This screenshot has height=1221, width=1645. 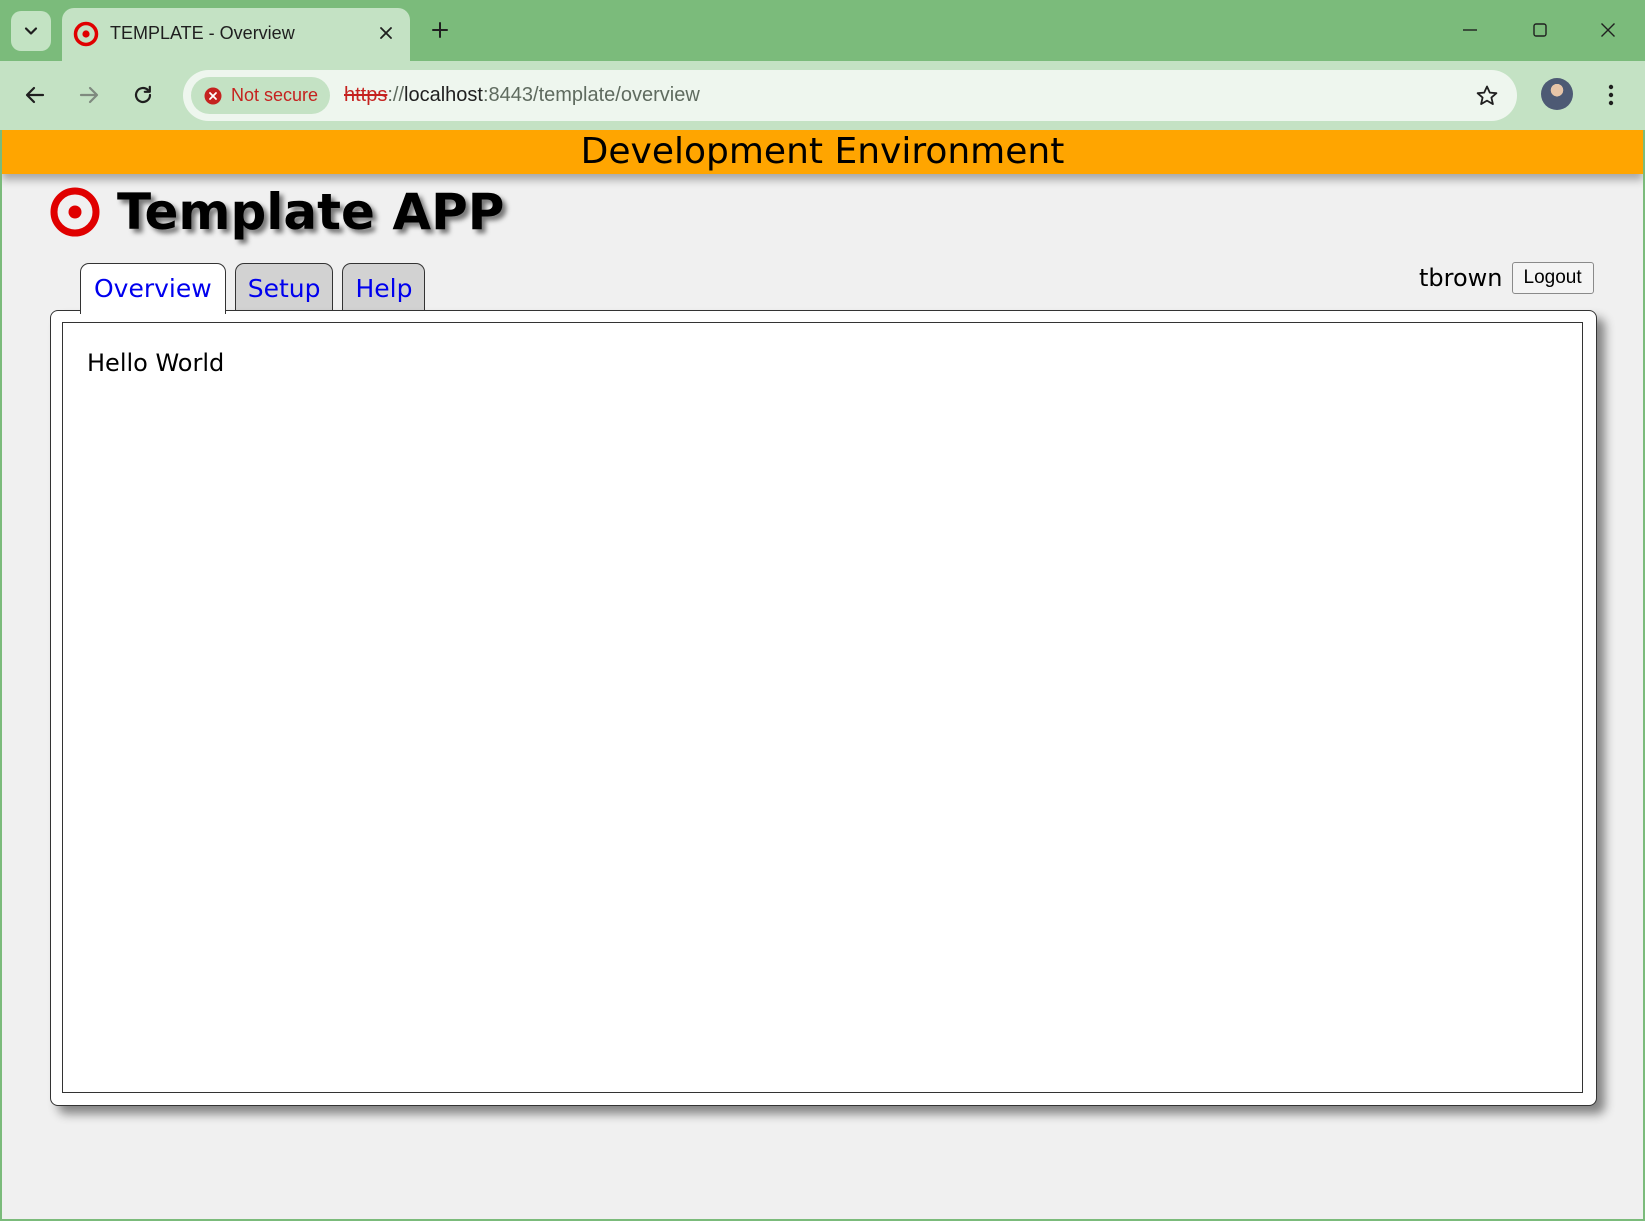 I want to click on app-header: Template APP, so click(x=276, y=212).